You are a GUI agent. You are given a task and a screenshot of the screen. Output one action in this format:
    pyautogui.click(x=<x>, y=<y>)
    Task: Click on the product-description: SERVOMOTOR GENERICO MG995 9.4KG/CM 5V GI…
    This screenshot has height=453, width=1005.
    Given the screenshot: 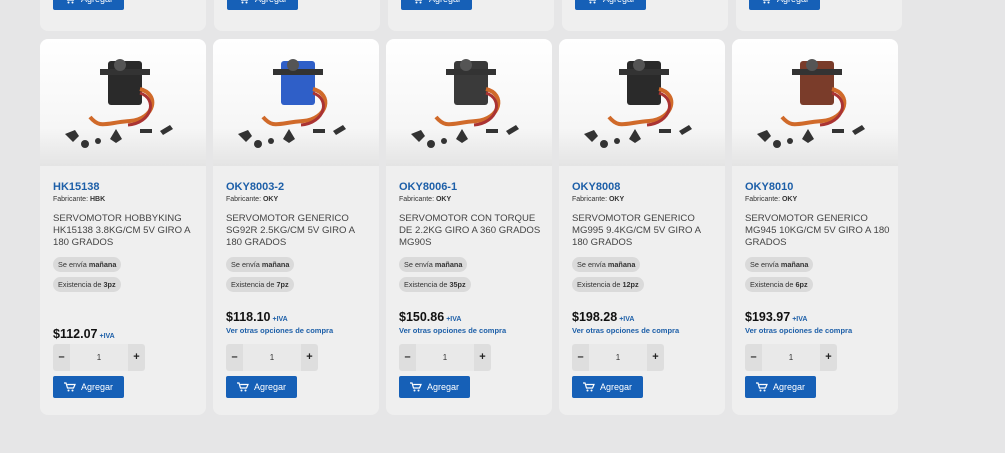 What is the action you would take?
    pyautogui.click(x=644, y=231)
    